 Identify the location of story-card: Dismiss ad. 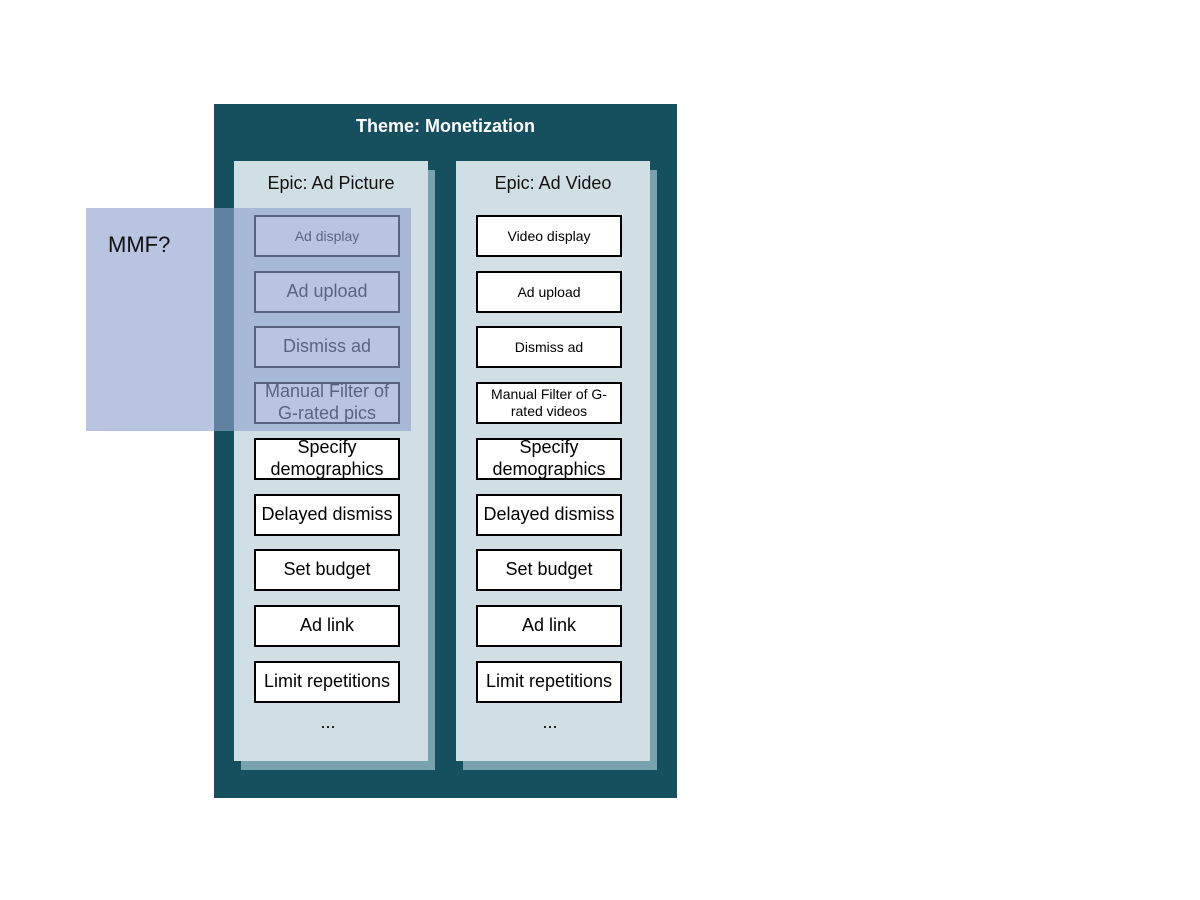
(549, 347).